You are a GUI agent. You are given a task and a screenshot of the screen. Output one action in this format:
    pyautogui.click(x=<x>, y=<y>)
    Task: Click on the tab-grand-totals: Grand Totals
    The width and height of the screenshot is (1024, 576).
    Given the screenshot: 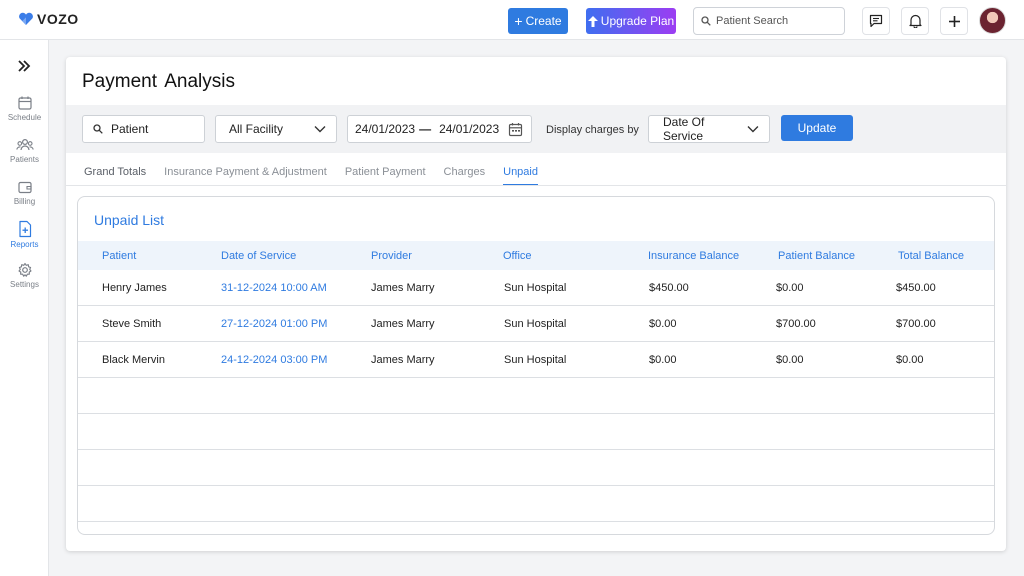 What is the action you would take?
    pyautogui.click(x=115, y=176)
    